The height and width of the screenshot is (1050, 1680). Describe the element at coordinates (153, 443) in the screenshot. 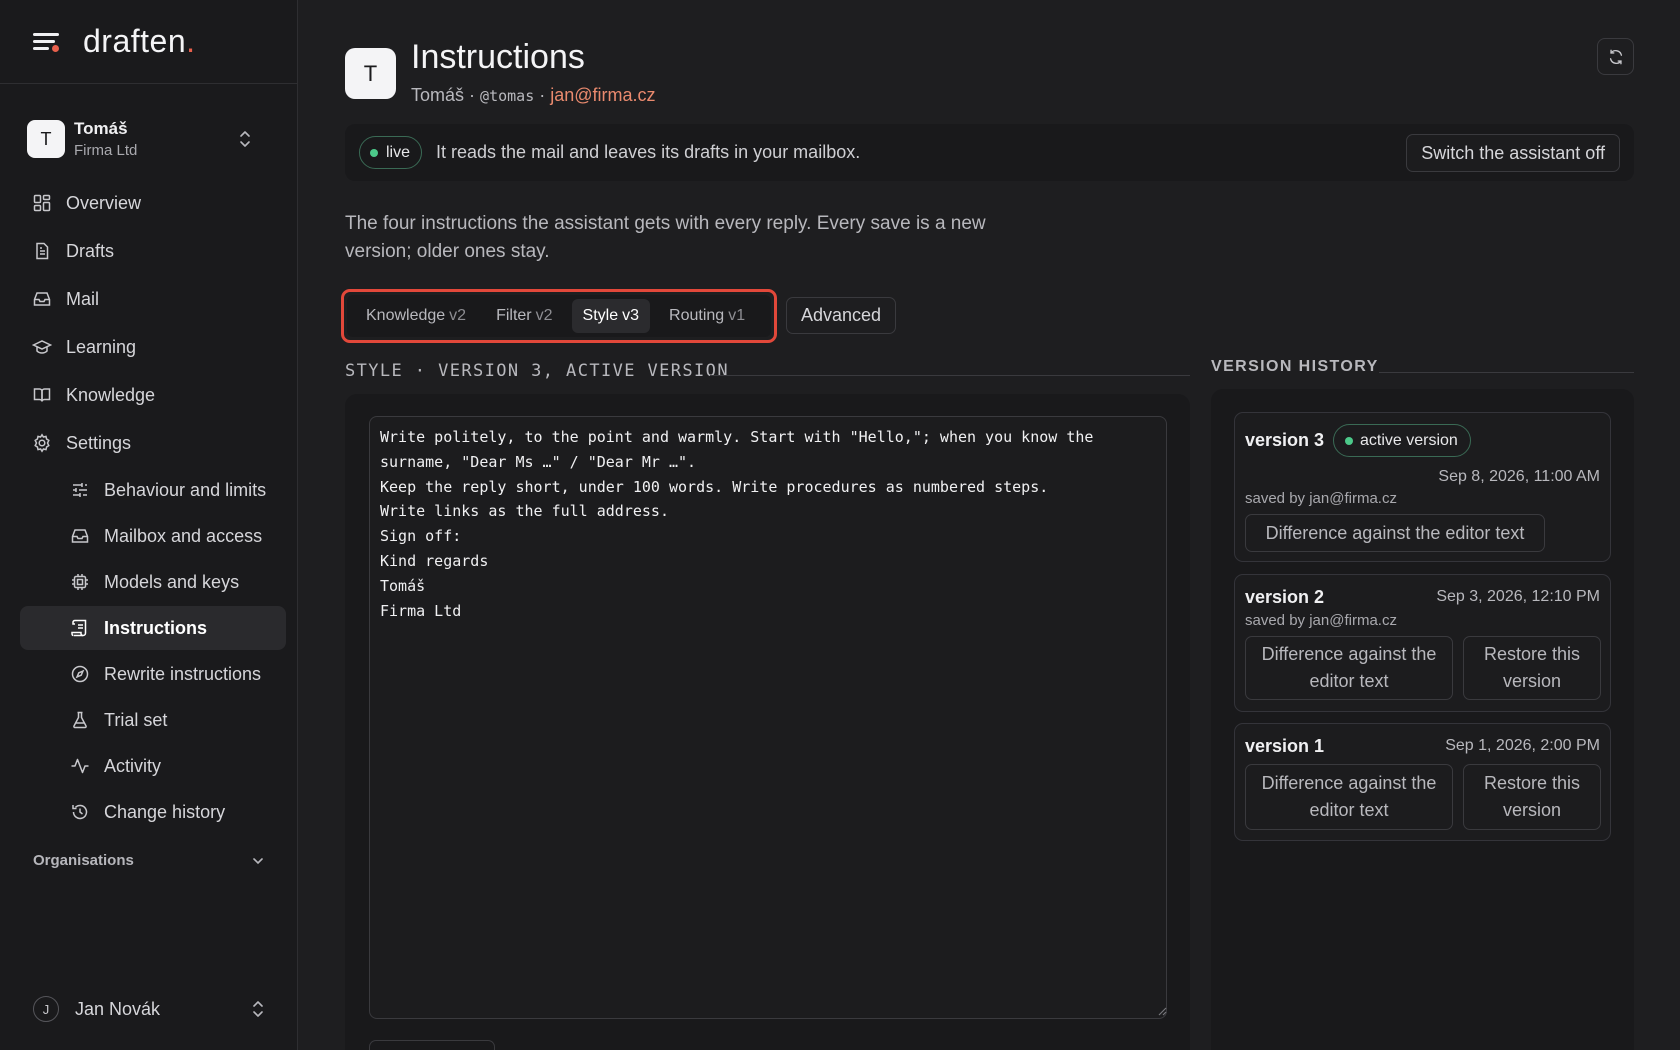

I see `nav-settings: Settings` at that location.